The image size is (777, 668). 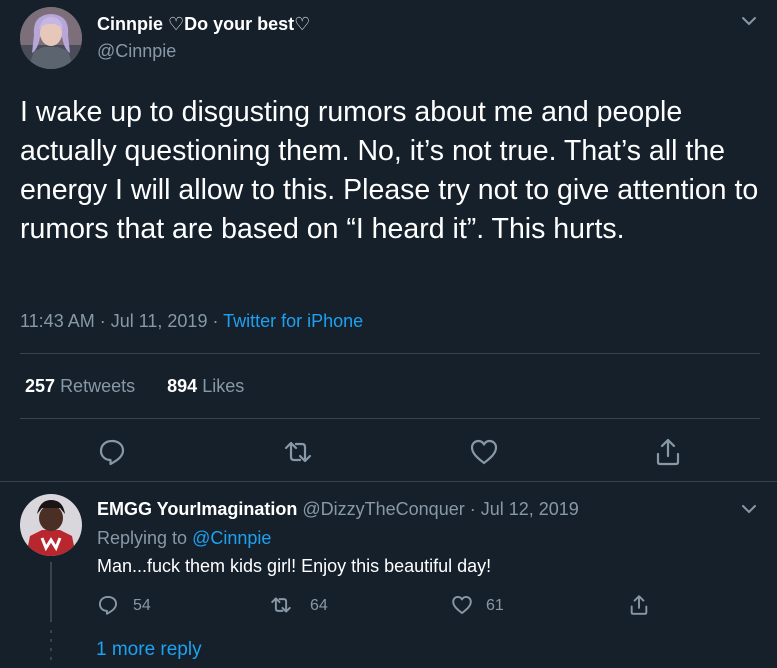 I want to click on tweet-source: Twitter for iPhone, so click(x=293, y=321).